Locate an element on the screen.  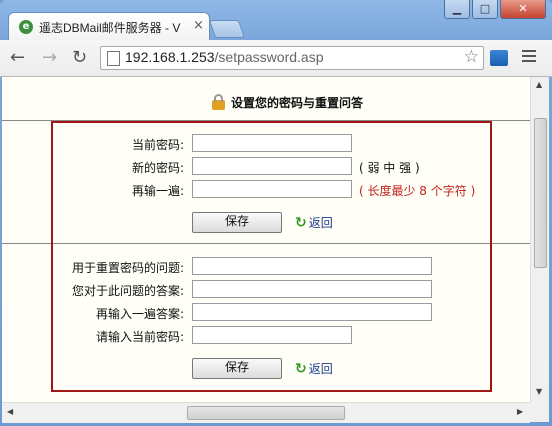
confirm-answer-label: 再输入一遍答案: is located at coordinates (139, 314).